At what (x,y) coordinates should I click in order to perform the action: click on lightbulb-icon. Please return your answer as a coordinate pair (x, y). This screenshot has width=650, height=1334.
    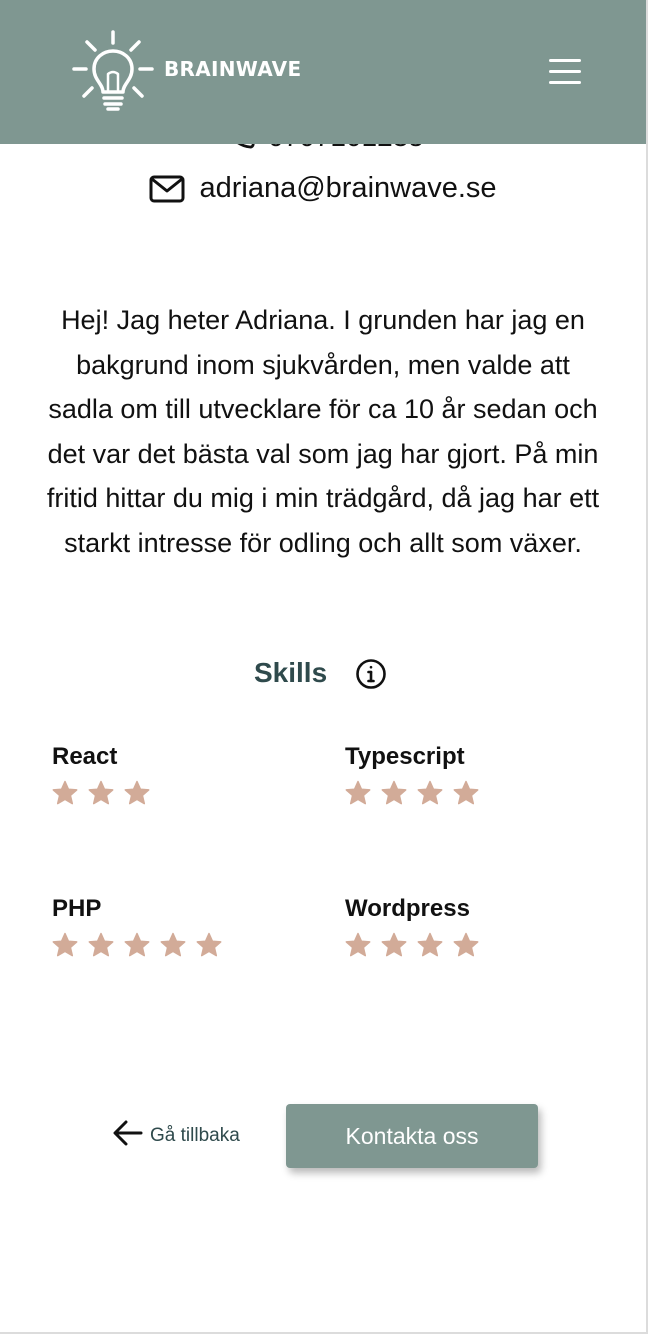
    Looking at the image, I should click on (113, 70).